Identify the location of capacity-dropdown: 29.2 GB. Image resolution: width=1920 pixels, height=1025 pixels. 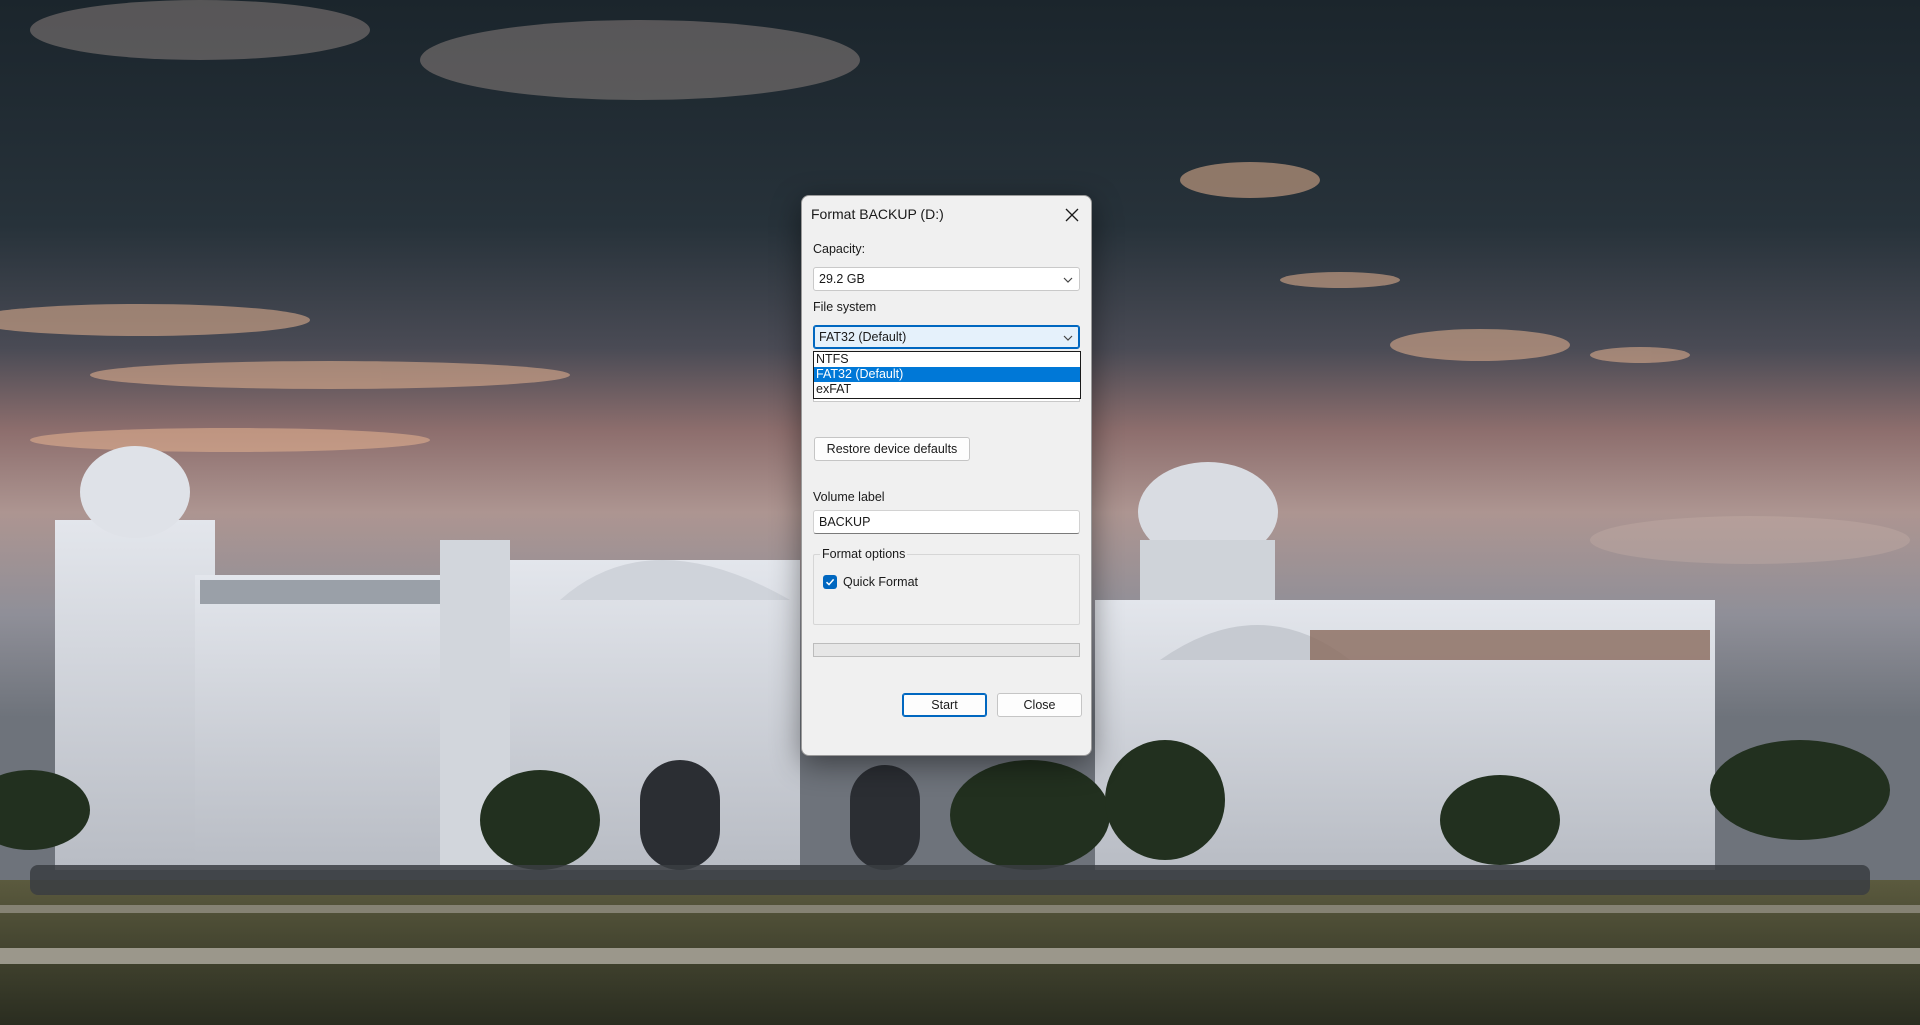
(946, 279).